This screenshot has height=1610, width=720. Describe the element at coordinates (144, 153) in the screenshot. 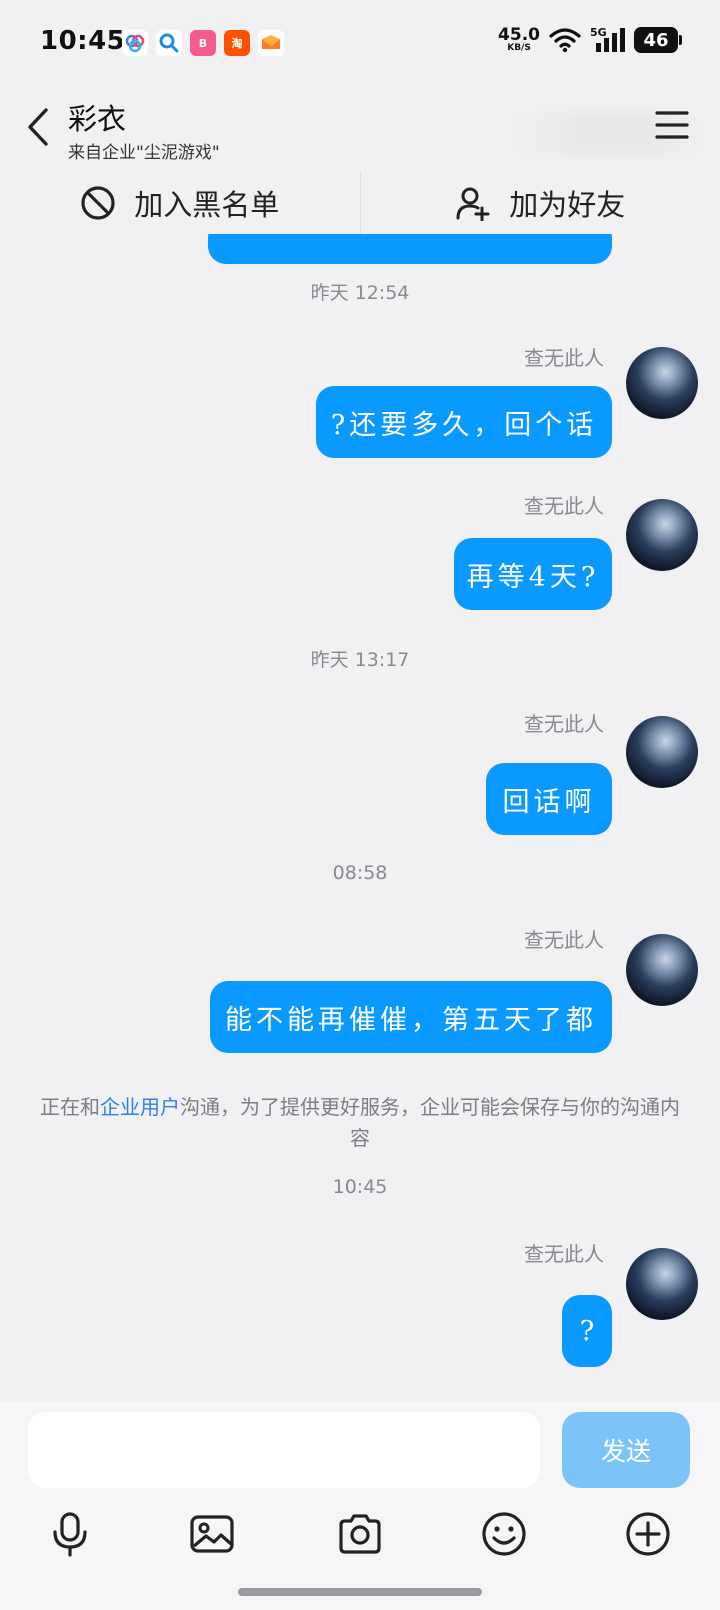

I see `chat-subtitle: 来自企业"尘泥游戏"` at that location.